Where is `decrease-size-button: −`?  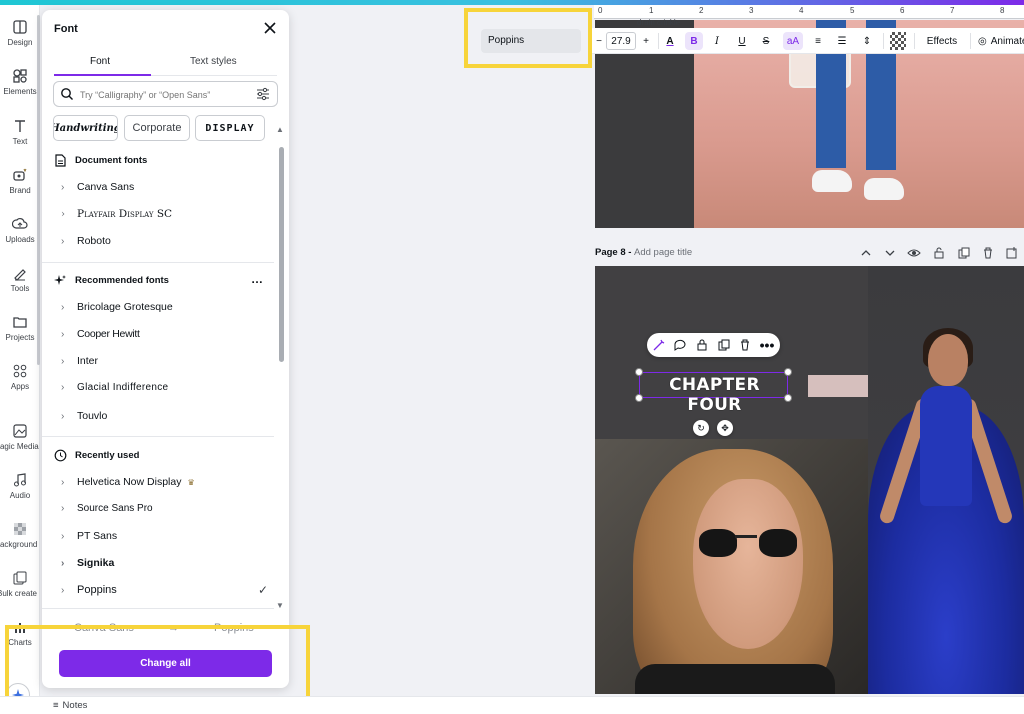
decrease-size-button: − is located at coordinates (599, 41).